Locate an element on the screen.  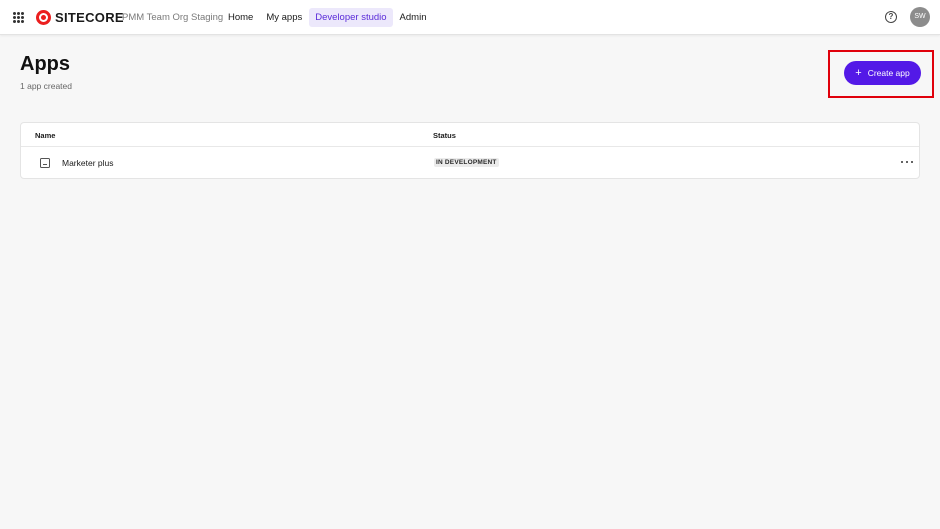
help-icon: ? is located at coordinates (891, 17).